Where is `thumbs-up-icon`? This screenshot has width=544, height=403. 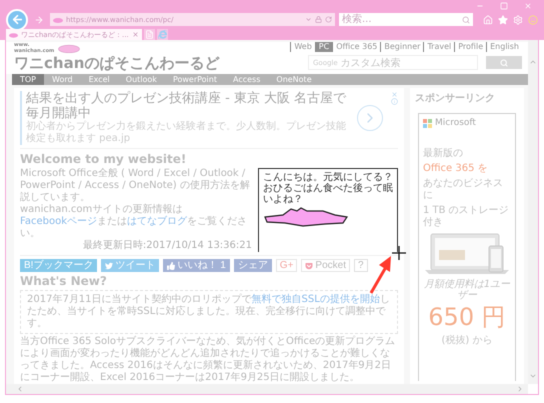
thumbs-up-icon is located at coordinates (171, 266).